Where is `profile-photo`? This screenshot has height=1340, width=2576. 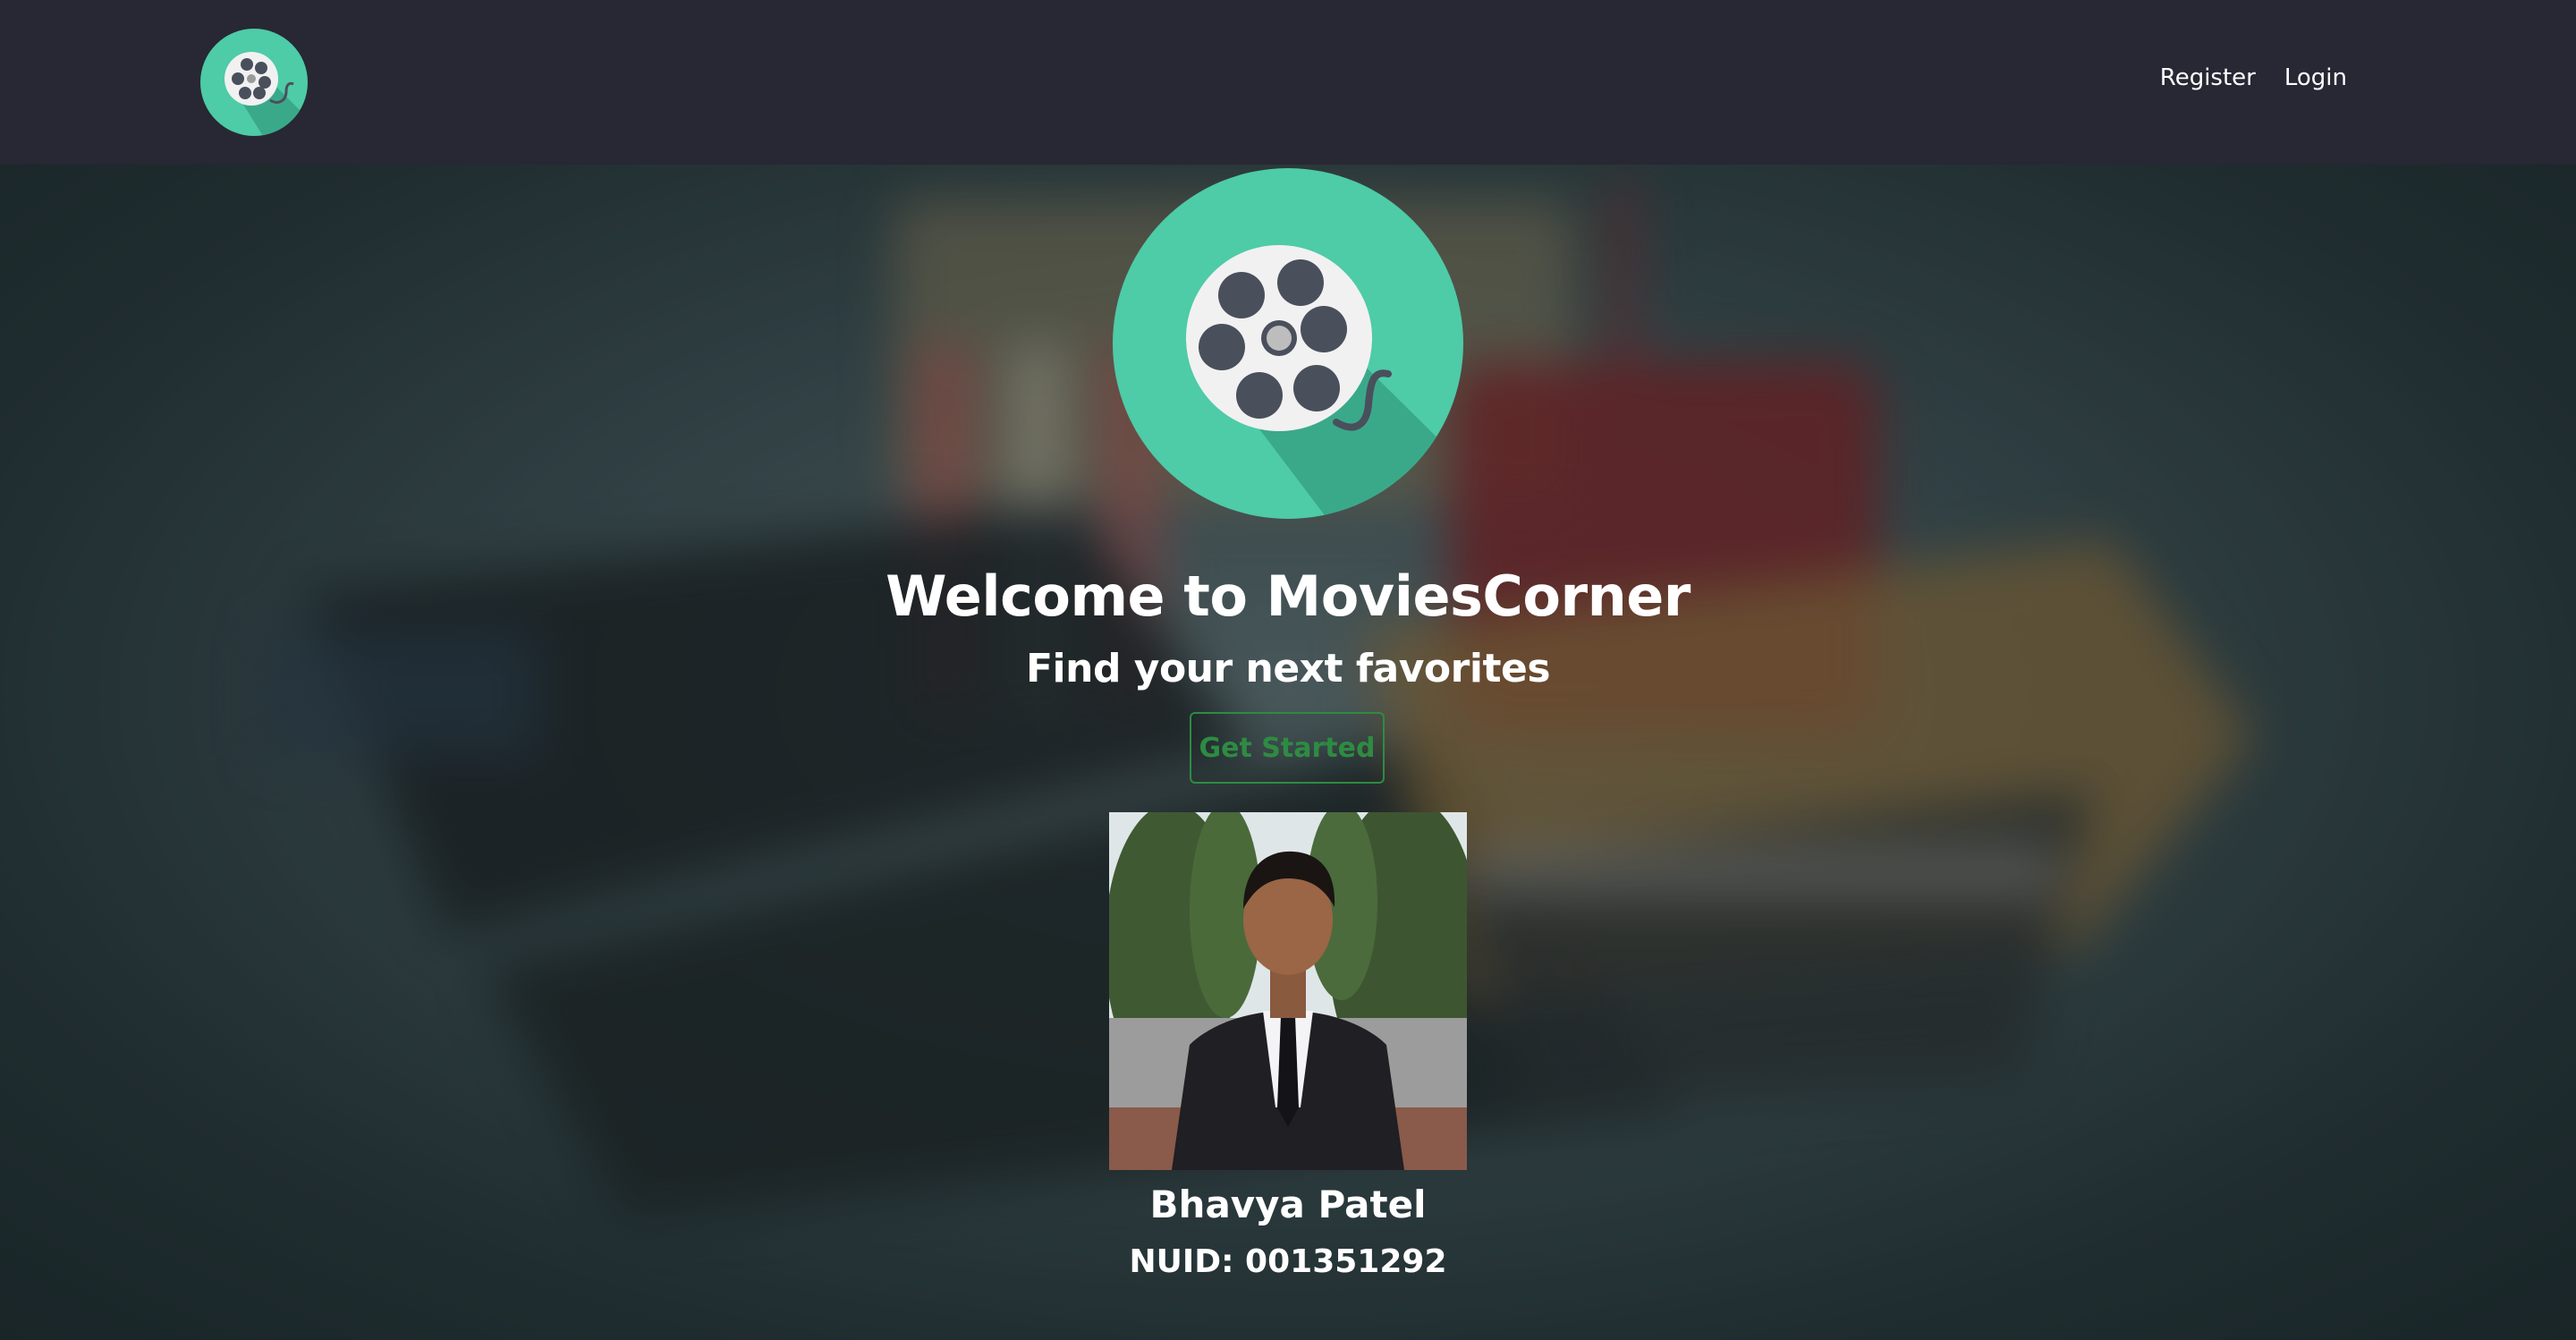 profile-photo is located at coordinates (1288, 991).